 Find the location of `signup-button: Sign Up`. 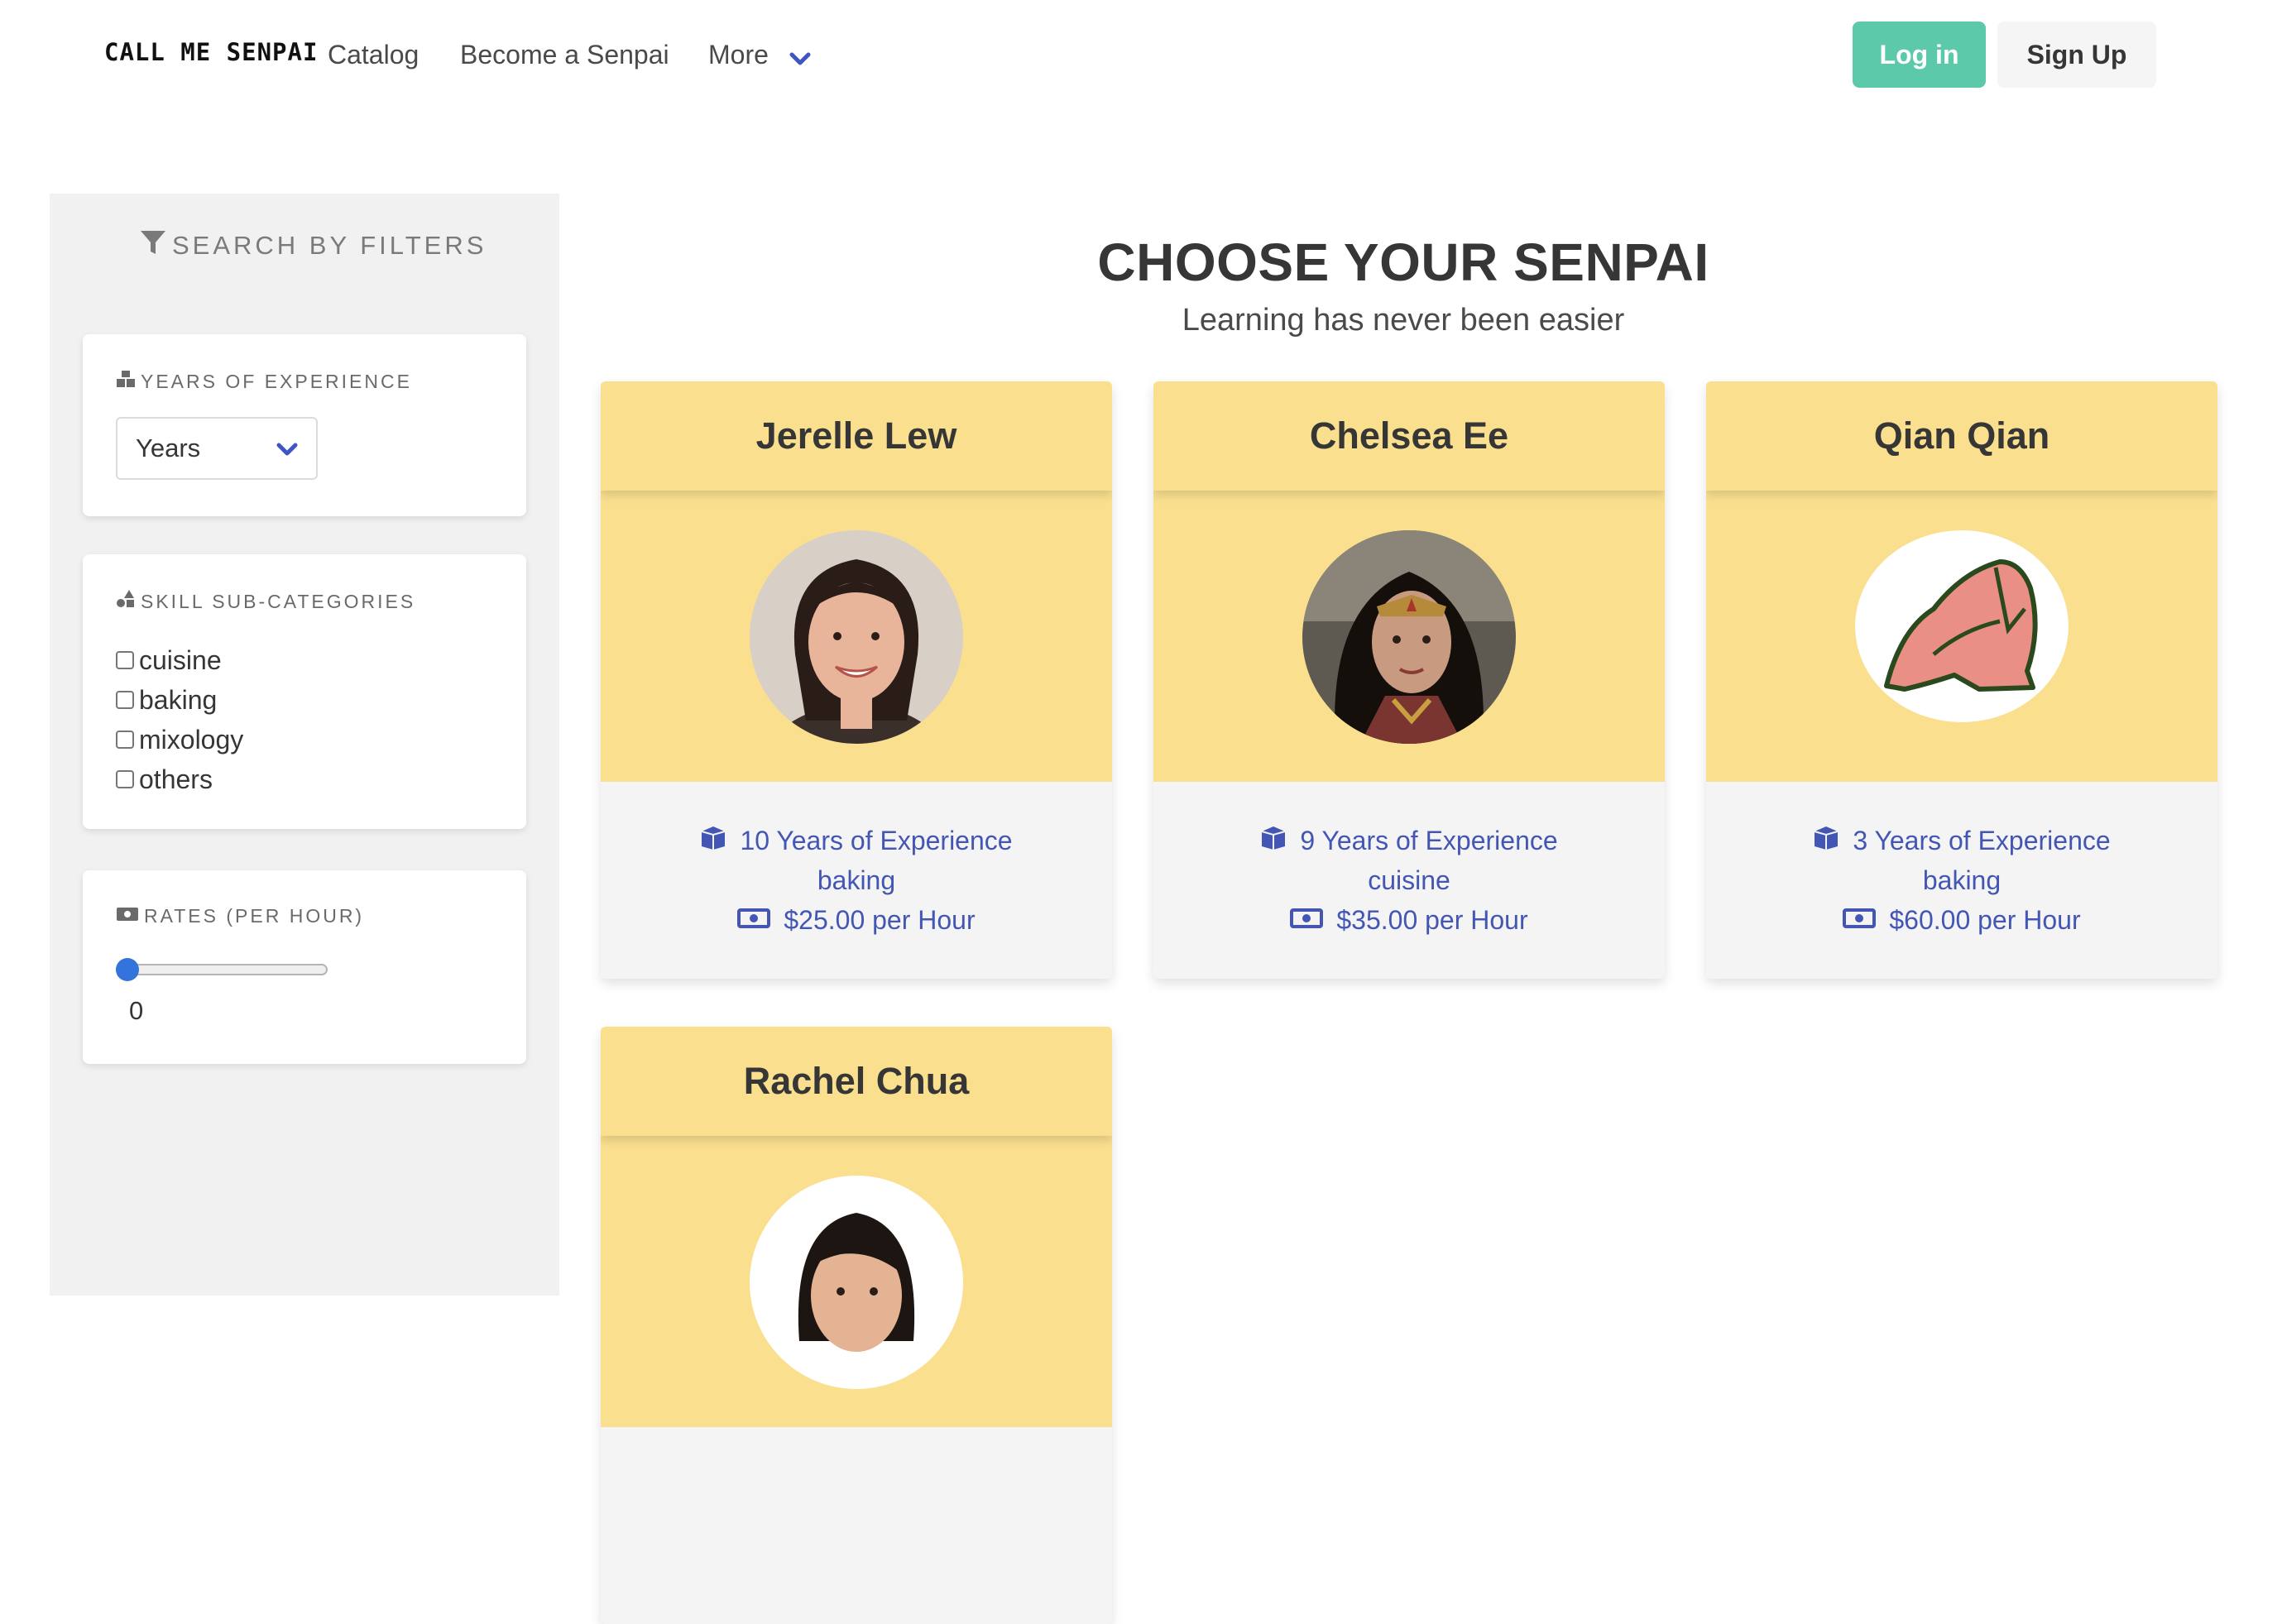

signup-button: Sign Up is located at coordinates (2076, 55).